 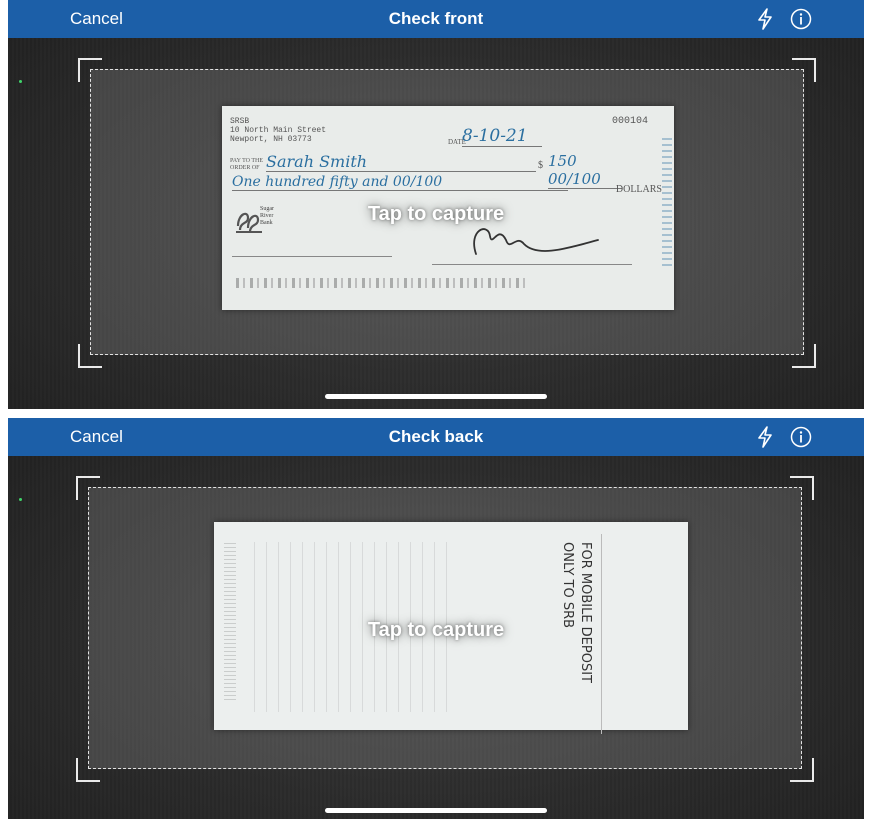 I want to click on payee-name: Sarah Smith, so click(x=401, y=162).